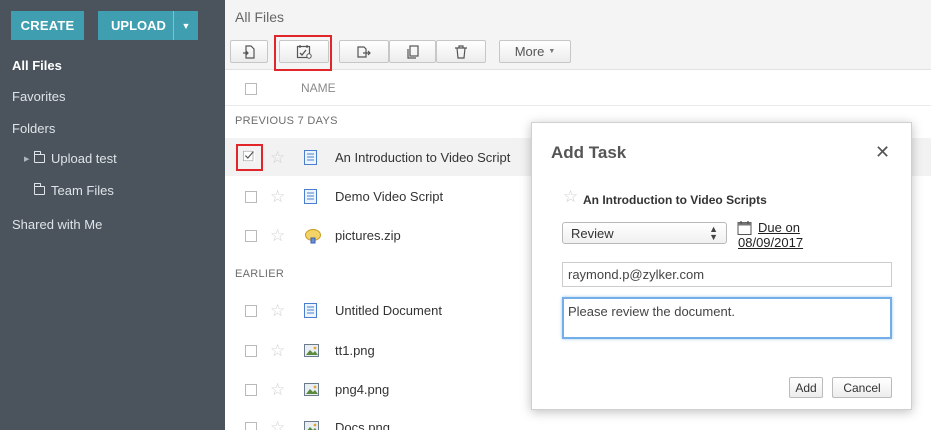  Describe the element at coordinates (727, 274) in the screenshot. I see `assignee-email-field: raymond.p@zylker.com` at that location.